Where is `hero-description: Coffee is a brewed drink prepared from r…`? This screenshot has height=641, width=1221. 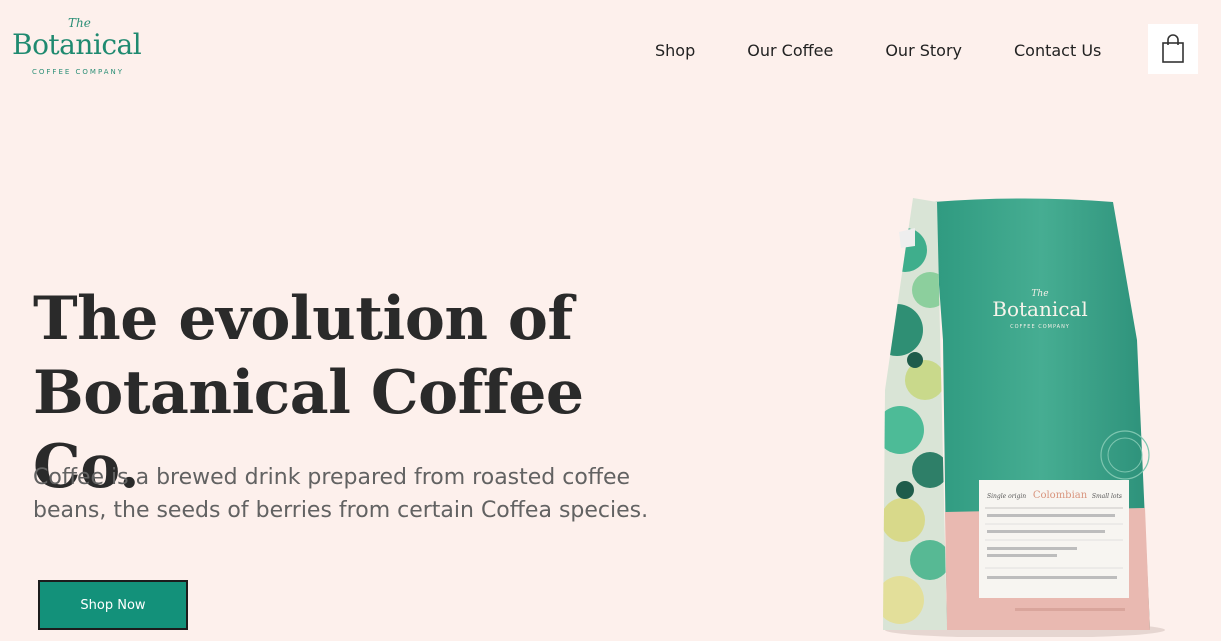
hero-description: Coffee is a brewed drink prepared from r… is located at coordinates (341, 494).